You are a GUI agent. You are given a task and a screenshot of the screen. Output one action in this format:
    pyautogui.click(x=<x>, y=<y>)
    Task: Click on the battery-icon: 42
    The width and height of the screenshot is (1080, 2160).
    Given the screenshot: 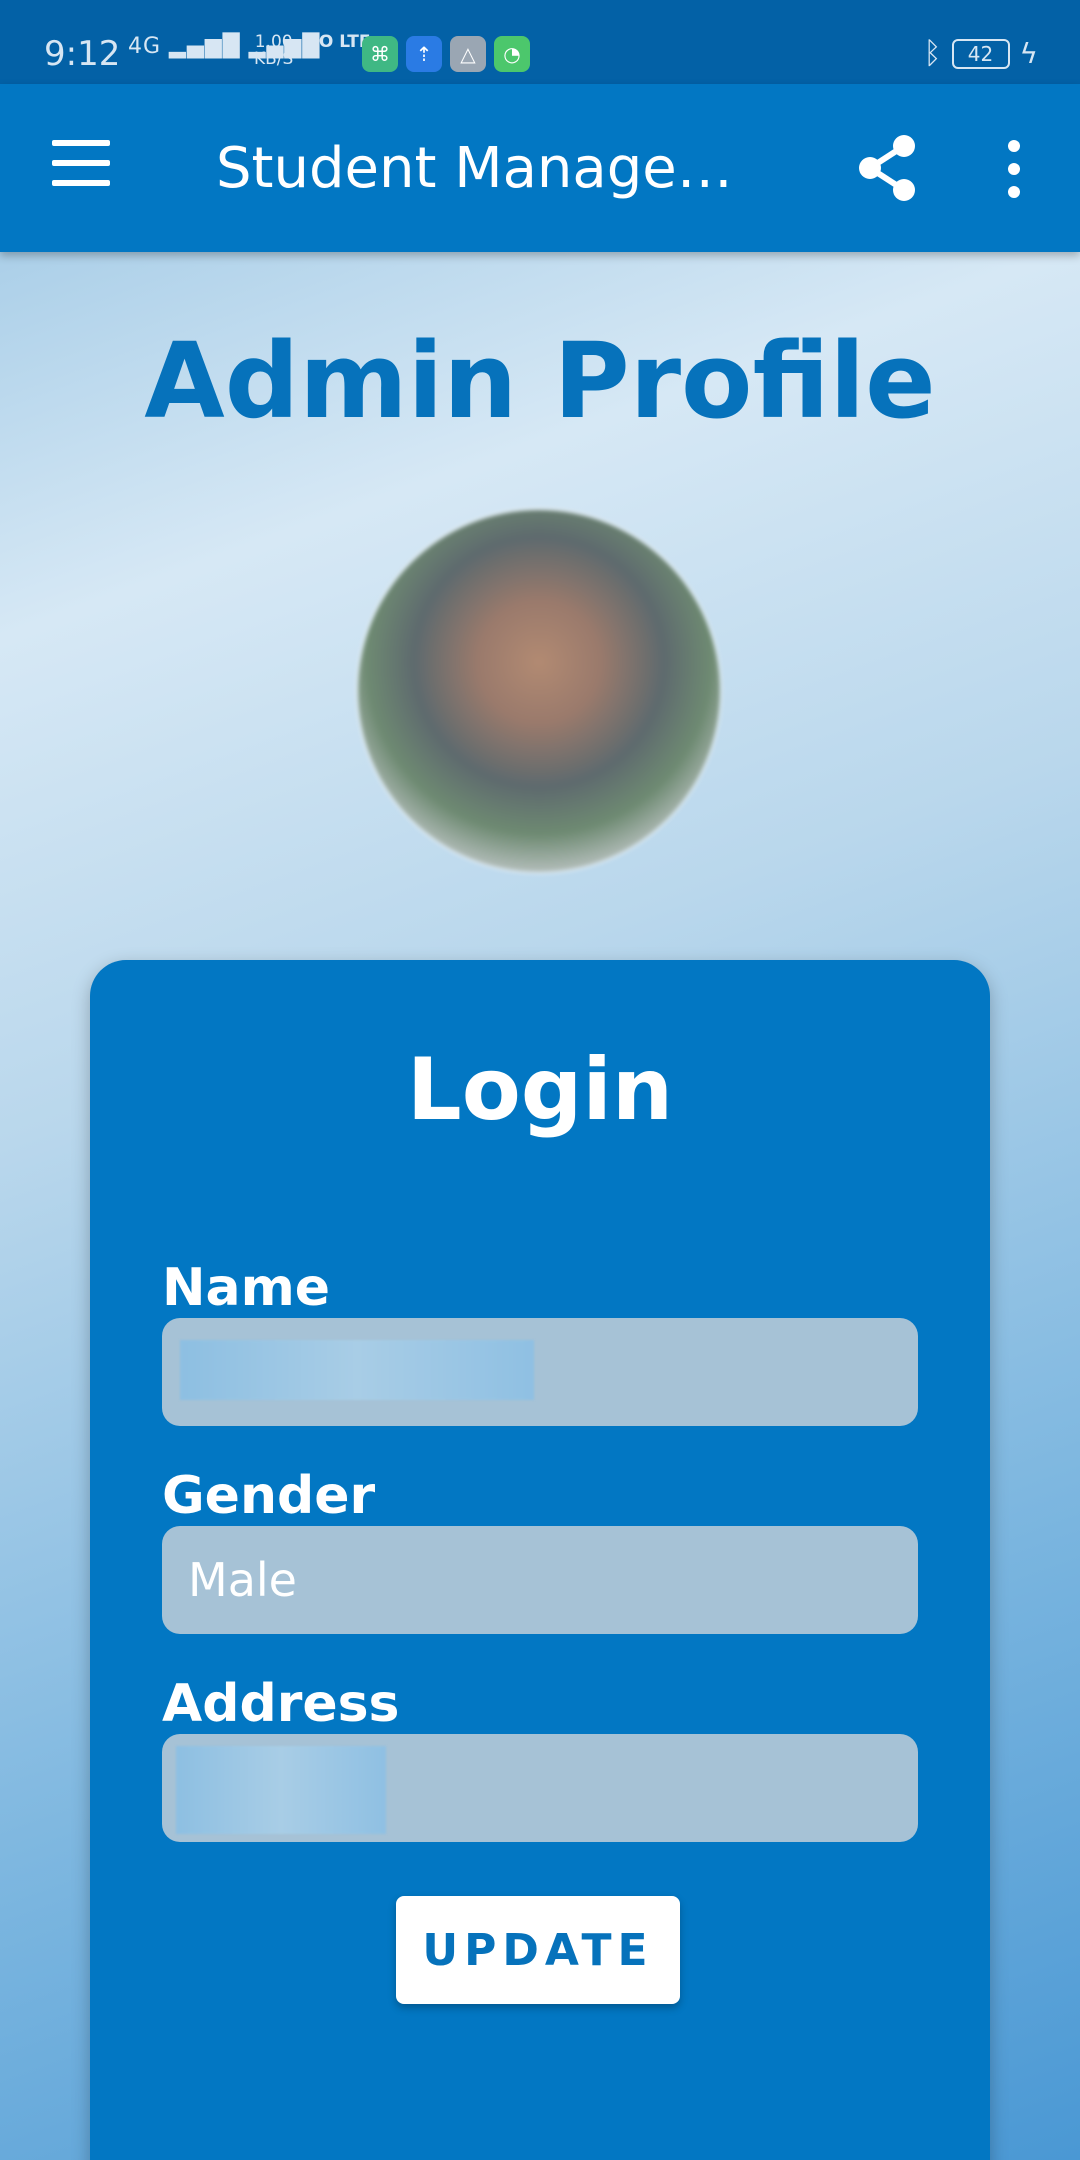 What is the action you would take?
    pyautogui.click(x=980, y=53)
    